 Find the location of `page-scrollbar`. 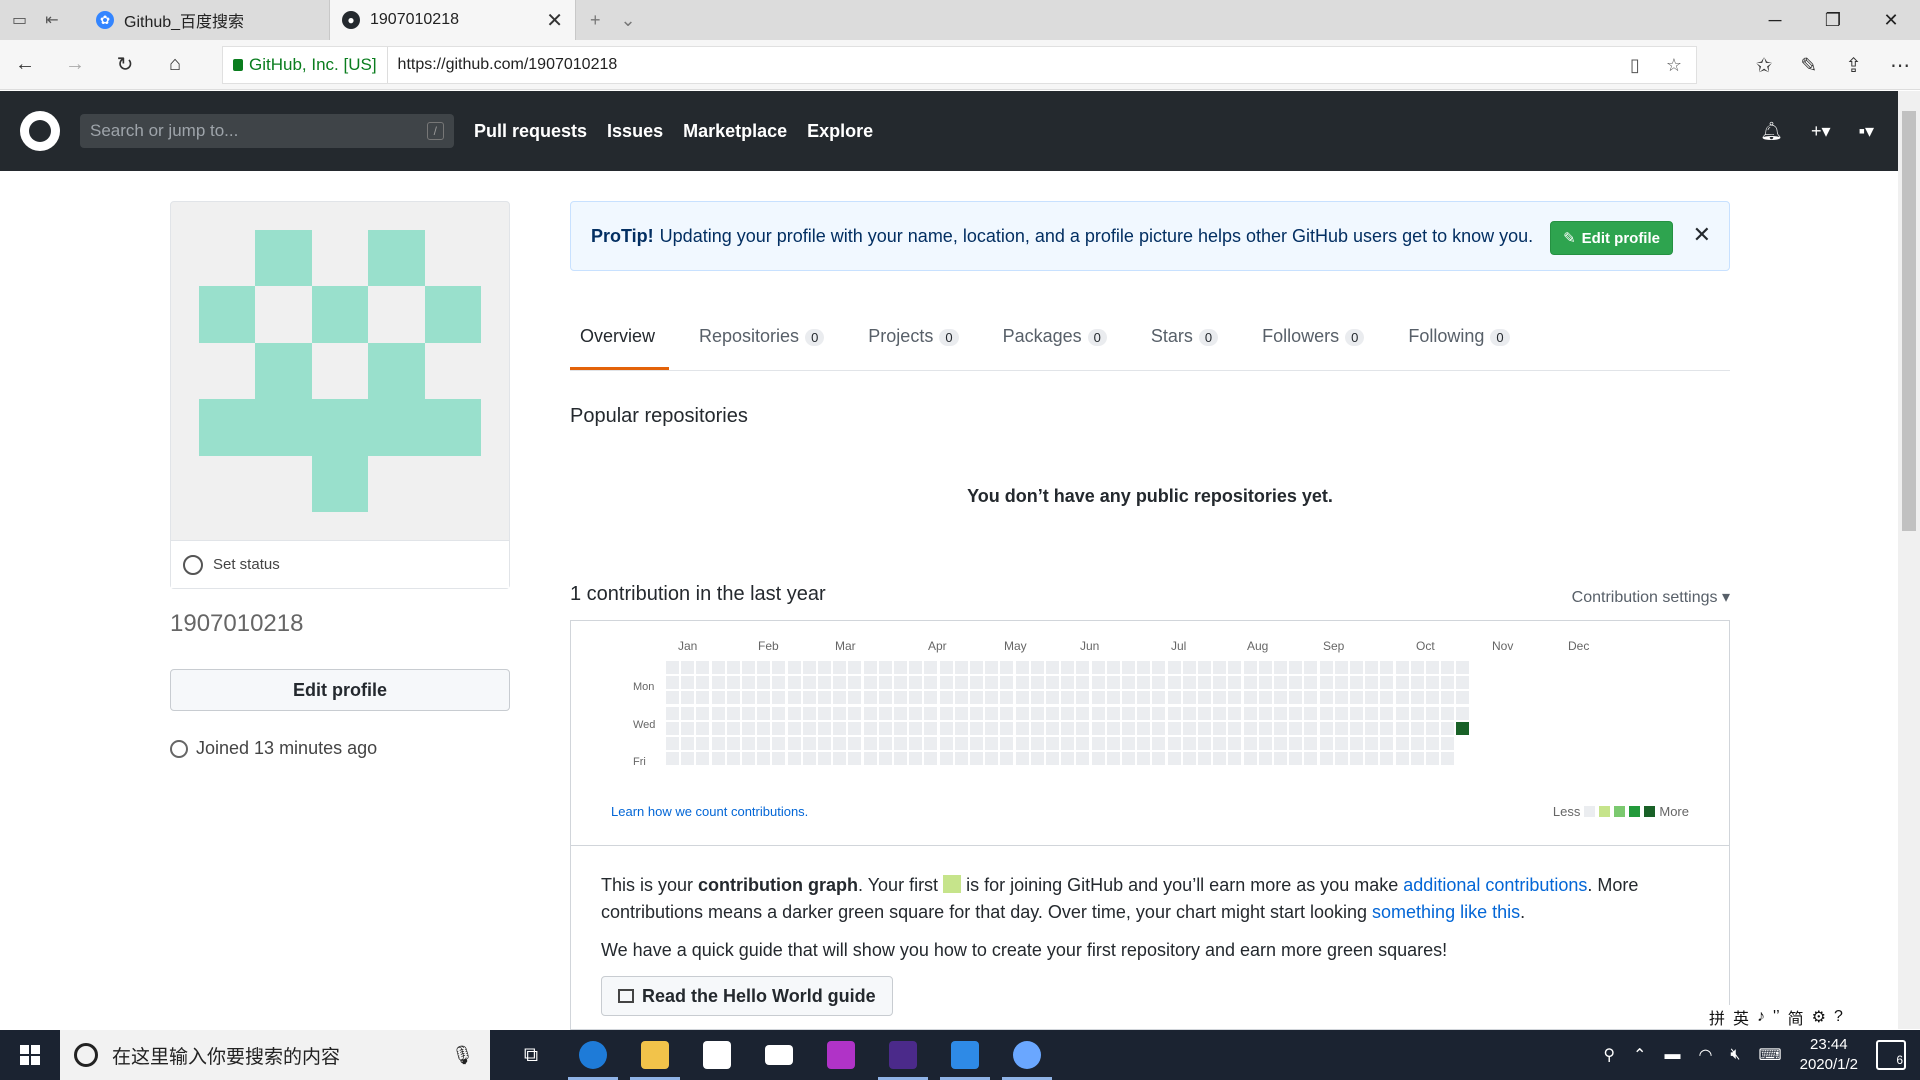

page-scrollbar is located at coordinates (1909, 560).